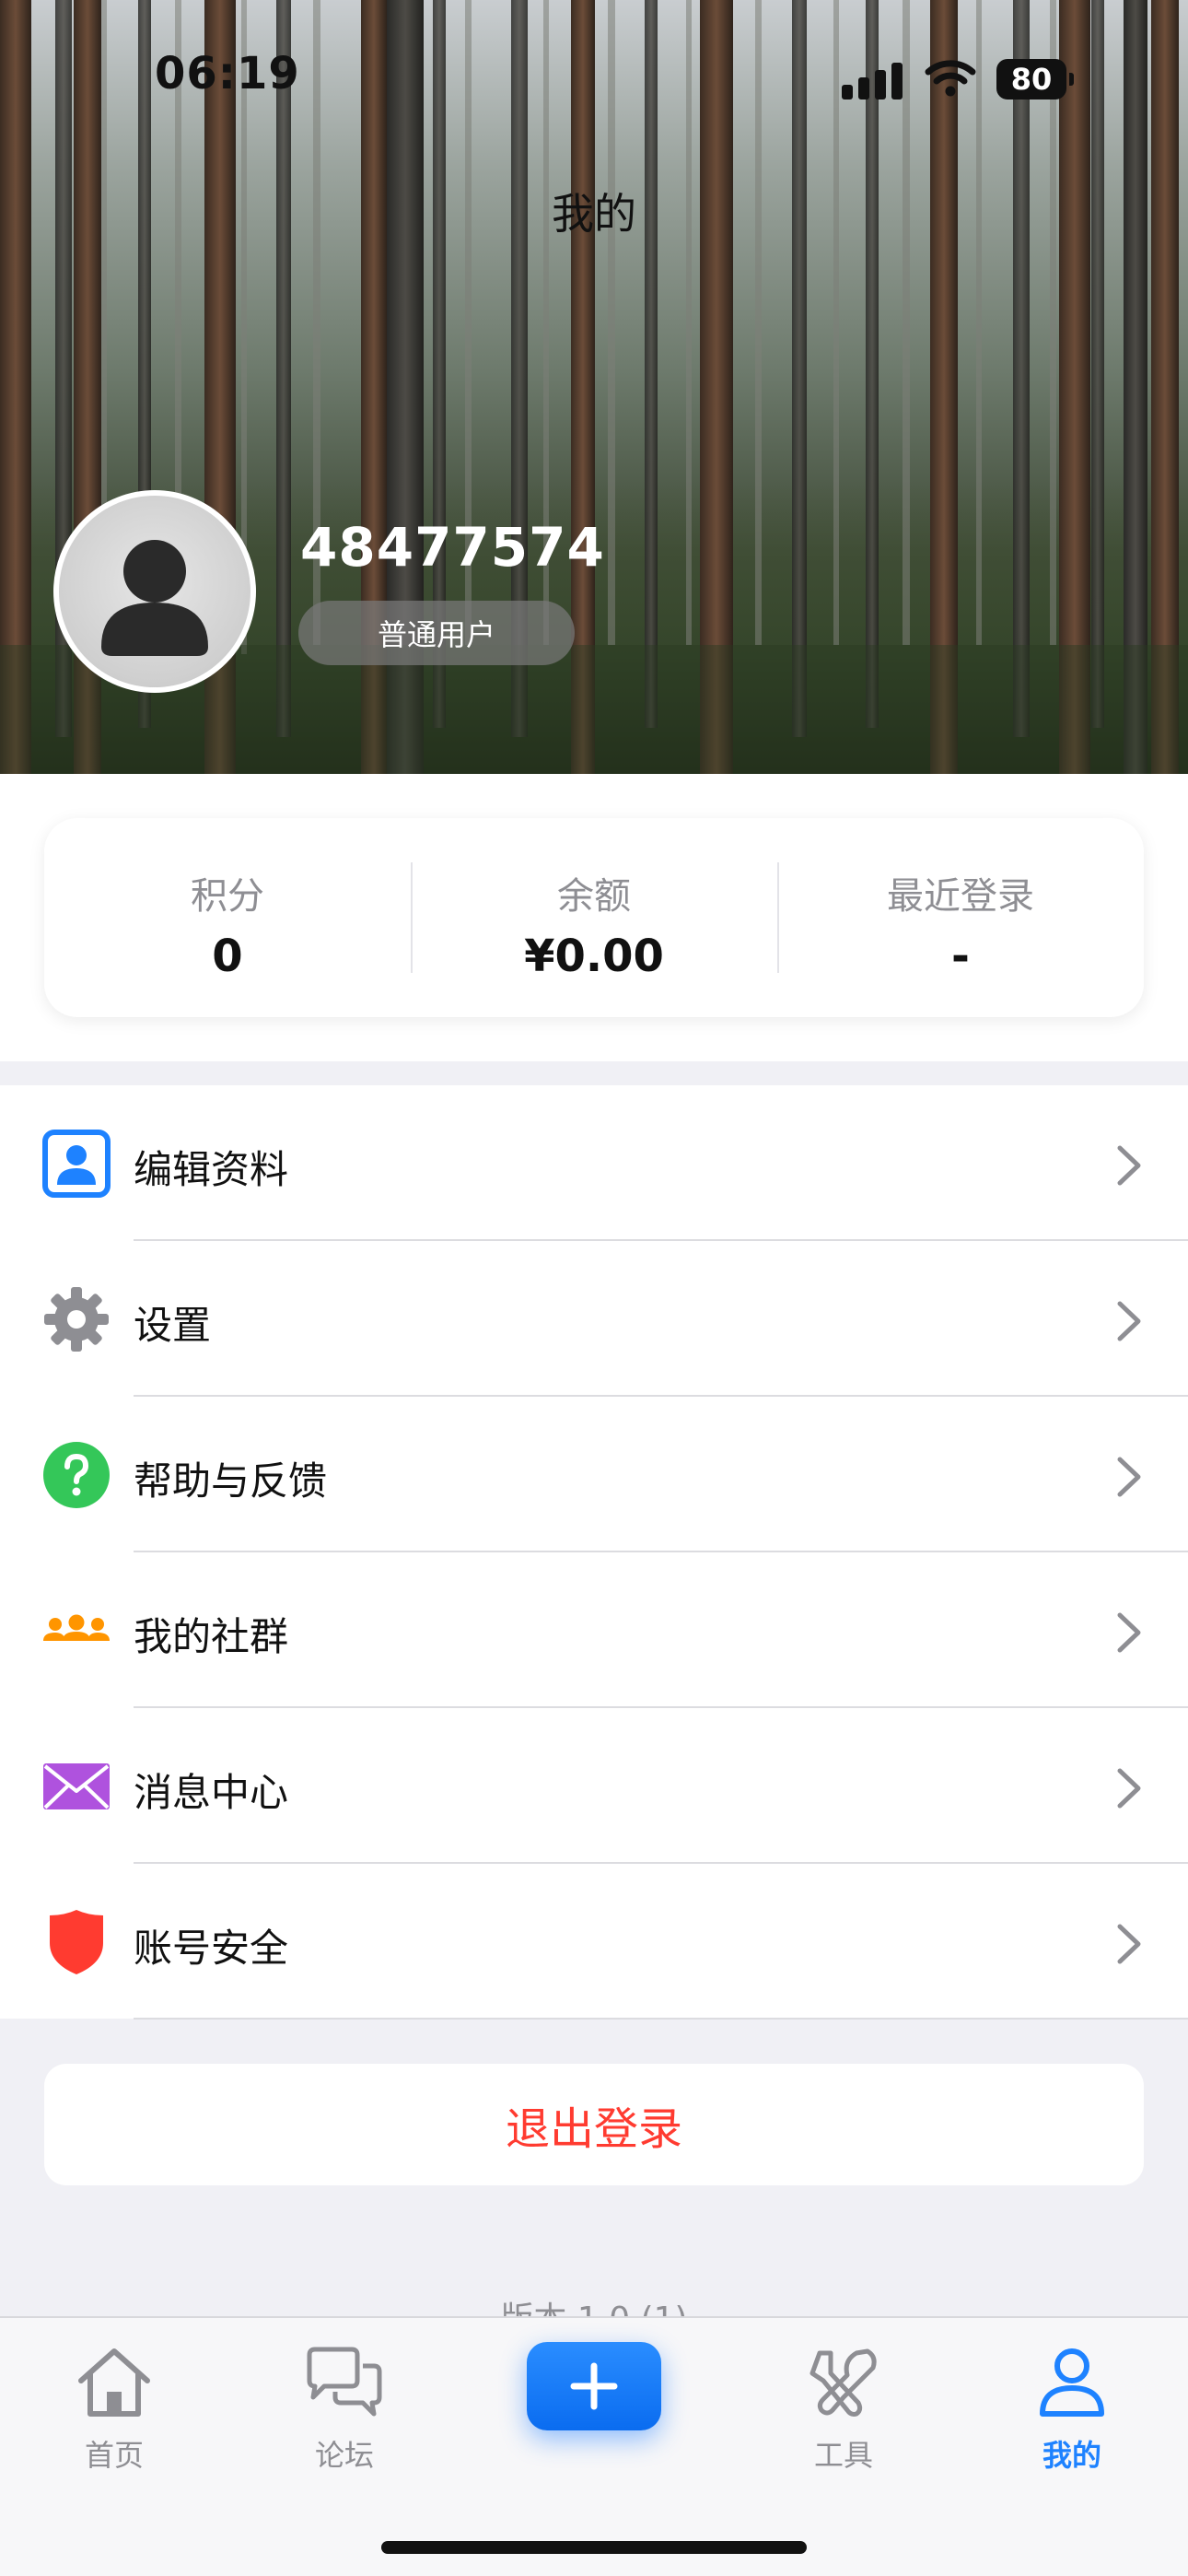 The width and height of the screenshot is (1188, 2576). What do you see at coordinates (843, 2382) in the screenshot?
I see `tools-icon` at bounding box center [843, 2382].